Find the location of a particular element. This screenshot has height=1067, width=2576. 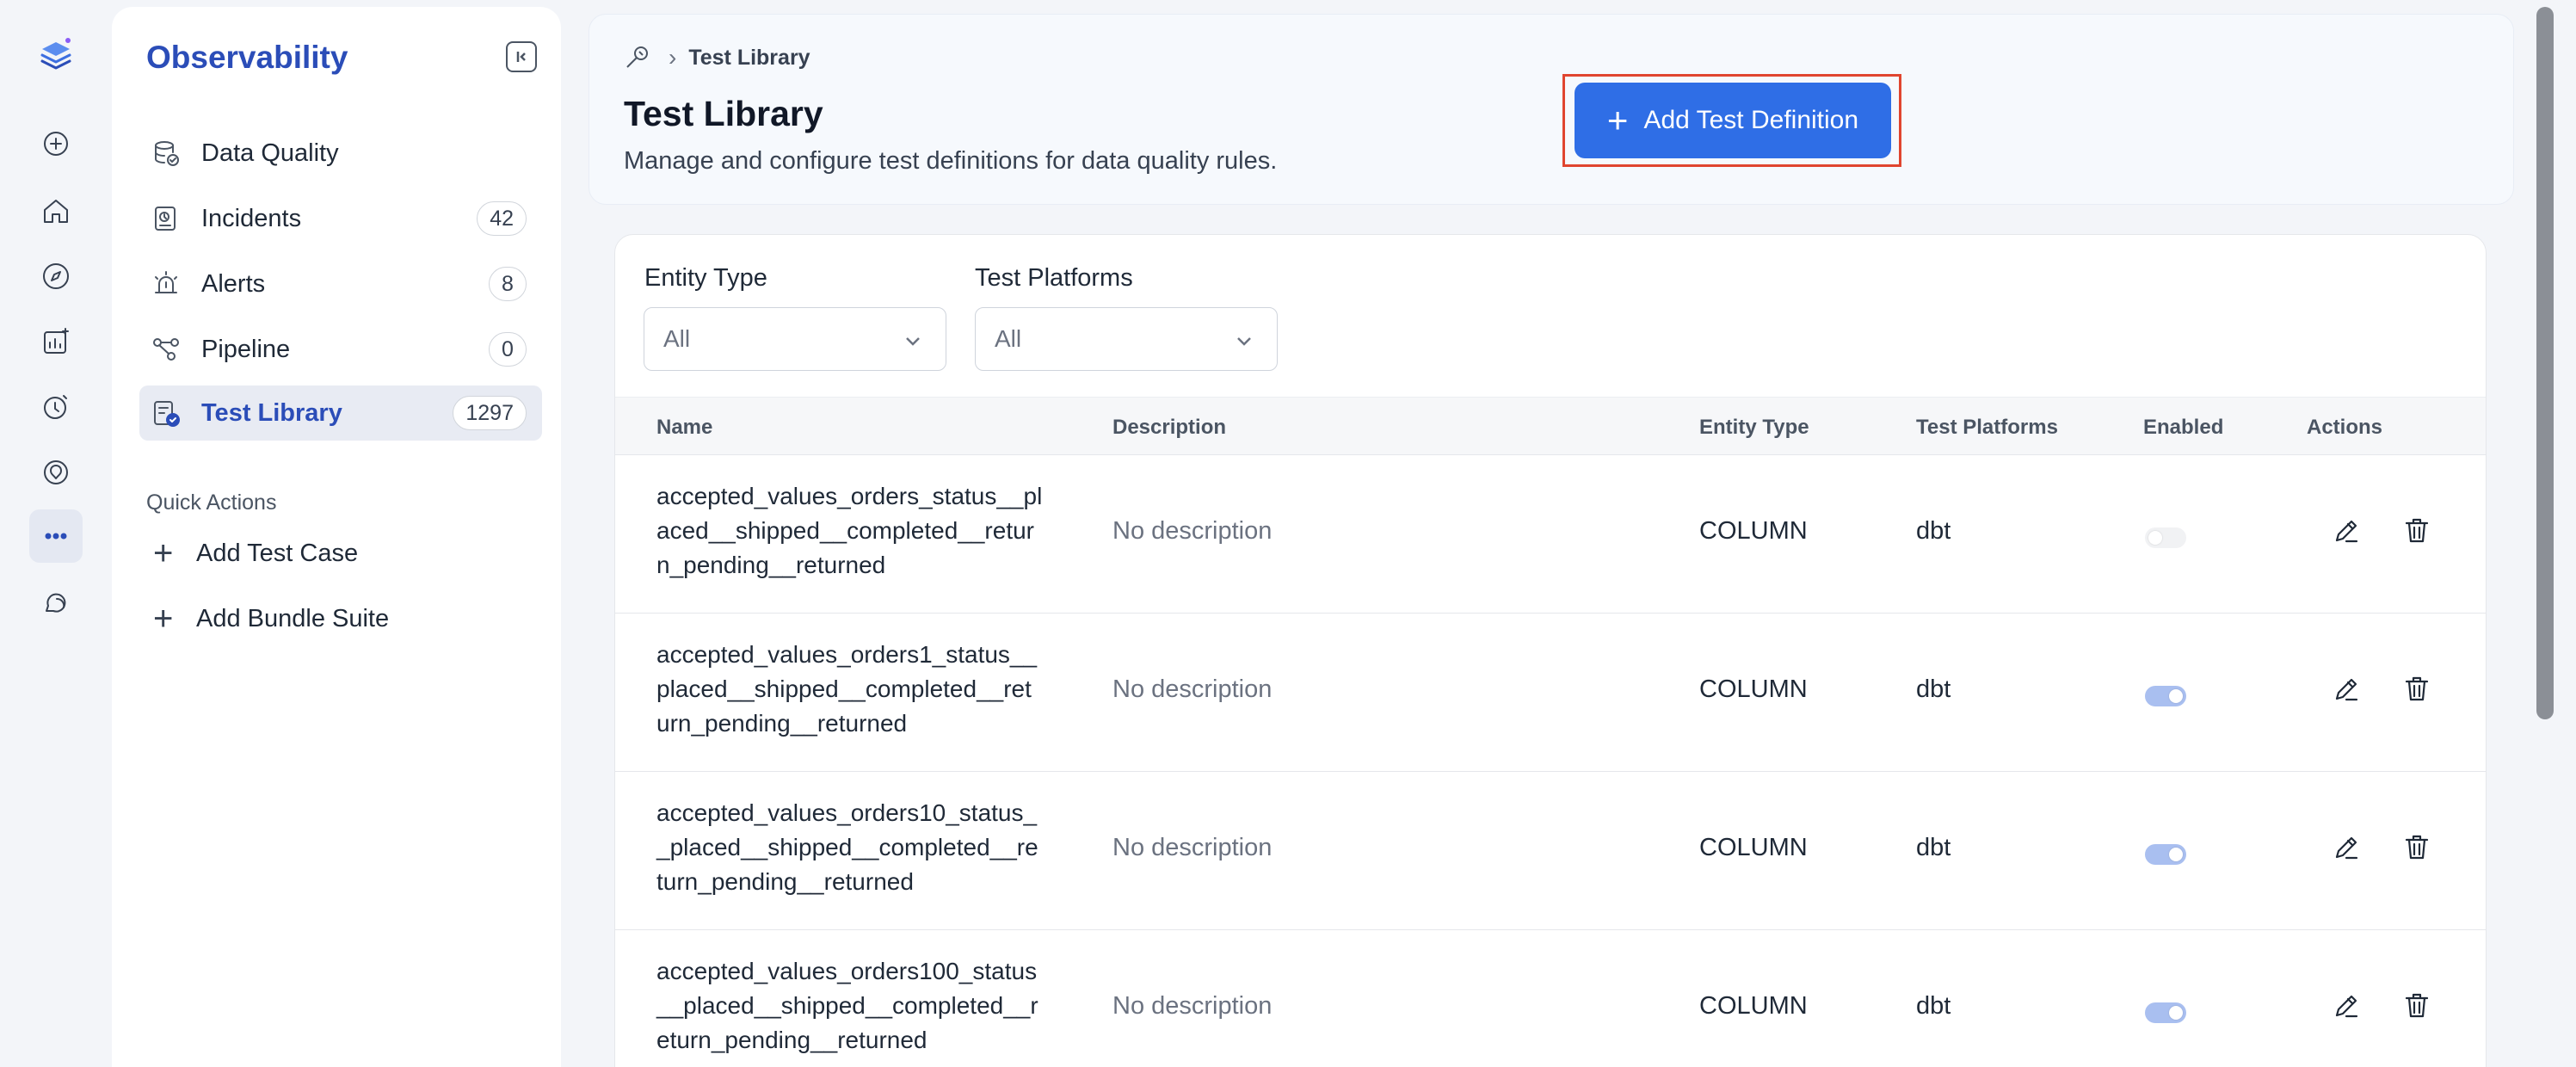

test-platforms-value: All is located at coordinates (1008, 338).